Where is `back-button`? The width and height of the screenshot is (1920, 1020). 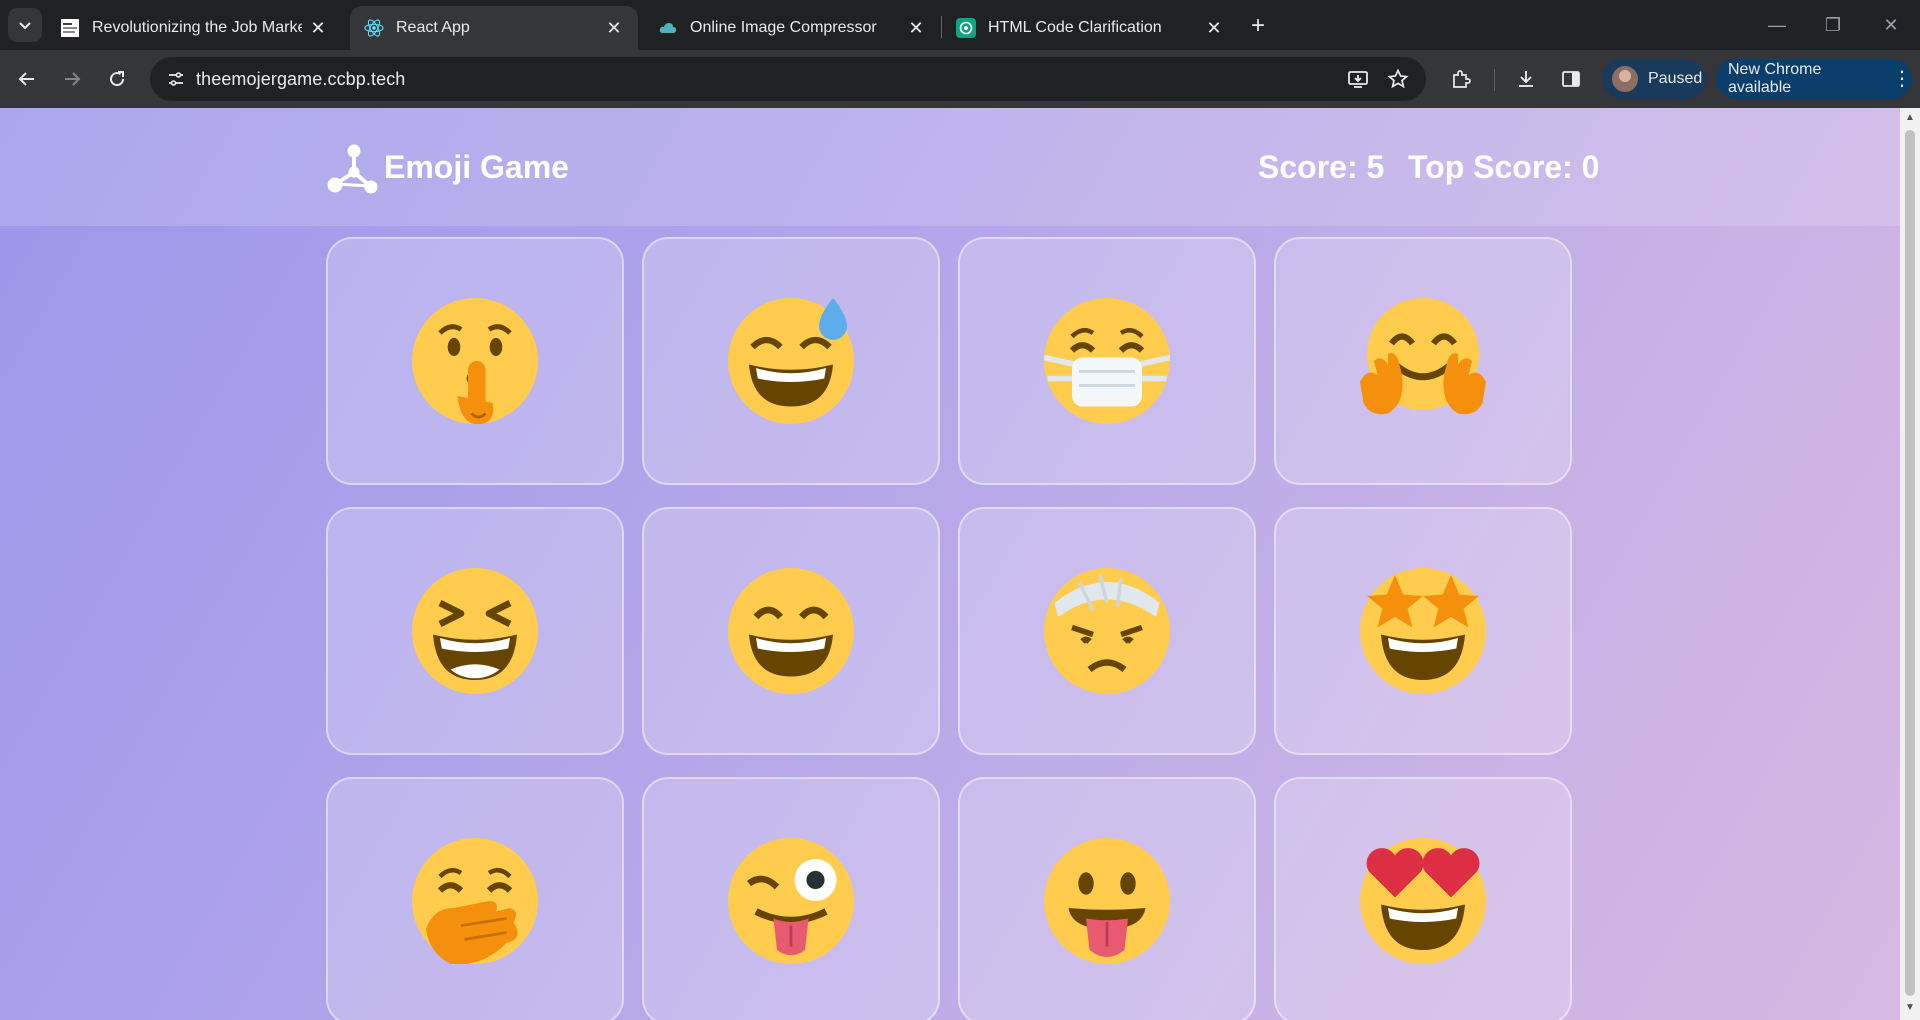 back-button is located at coordinates (27, 79).